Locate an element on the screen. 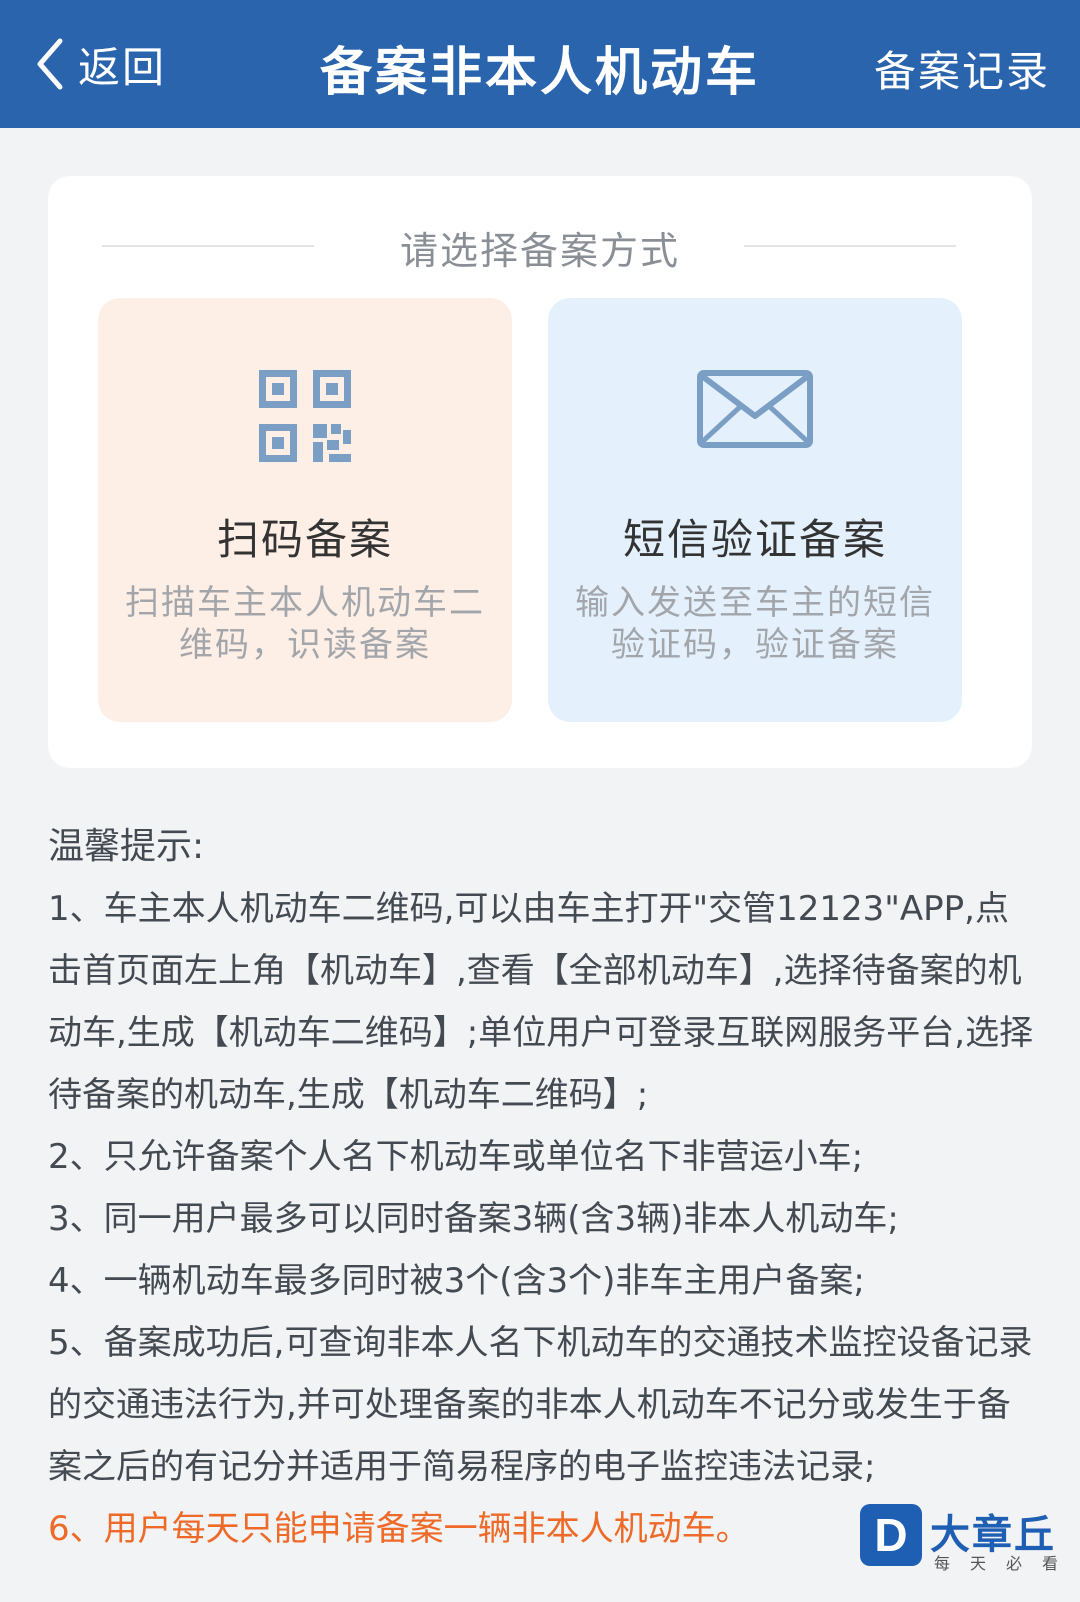  tip-item: 2、只允许备案个人名下机动车或单位名下非营运小车; is located at coordinates (456, 1157).